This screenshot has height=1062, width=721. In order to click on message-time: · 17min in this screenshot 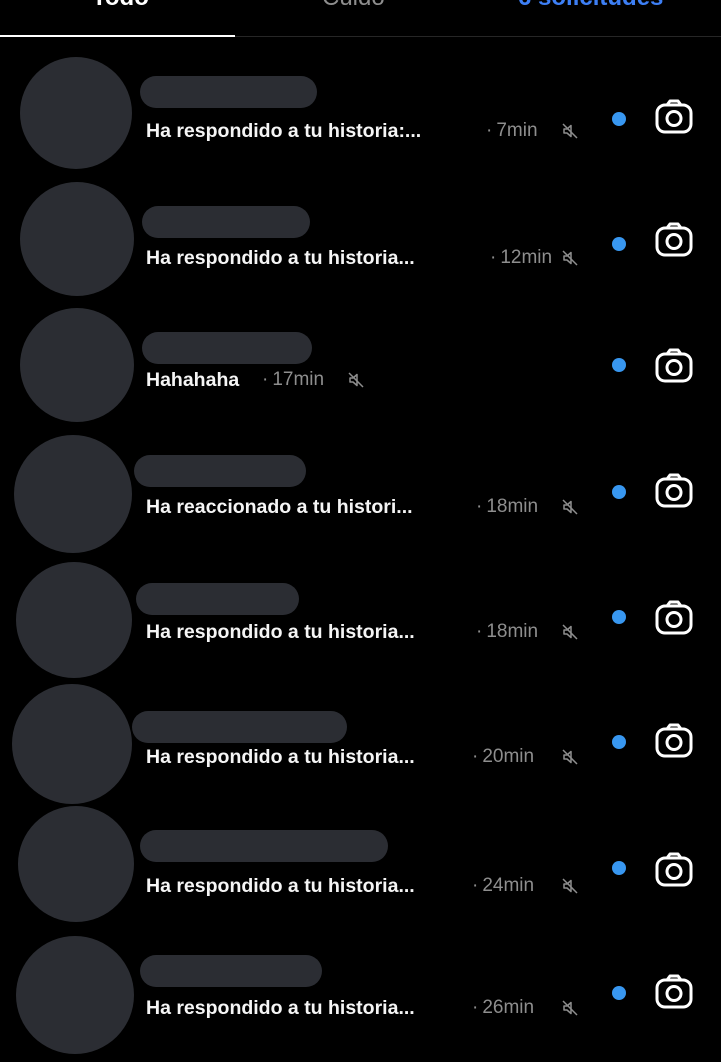, I will do `click(293, 380)`.